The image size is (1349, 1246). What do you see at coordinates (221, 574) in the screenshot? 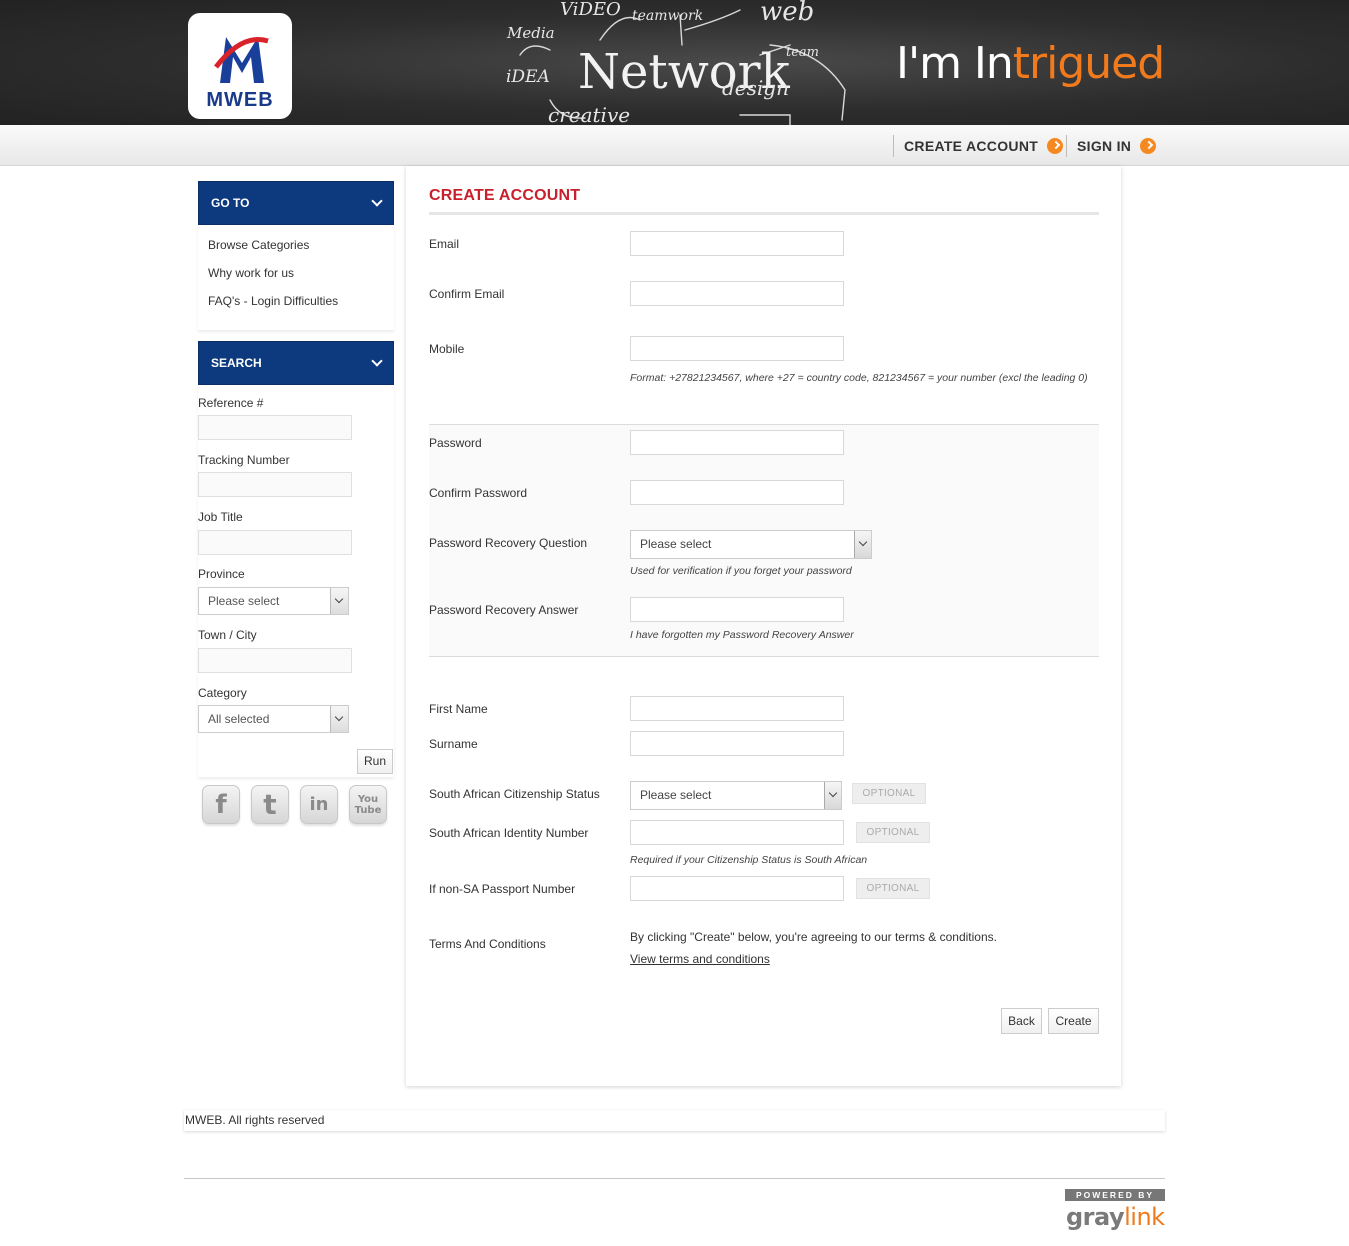
I see `province-label: Province` at bounding box center [221, 574].